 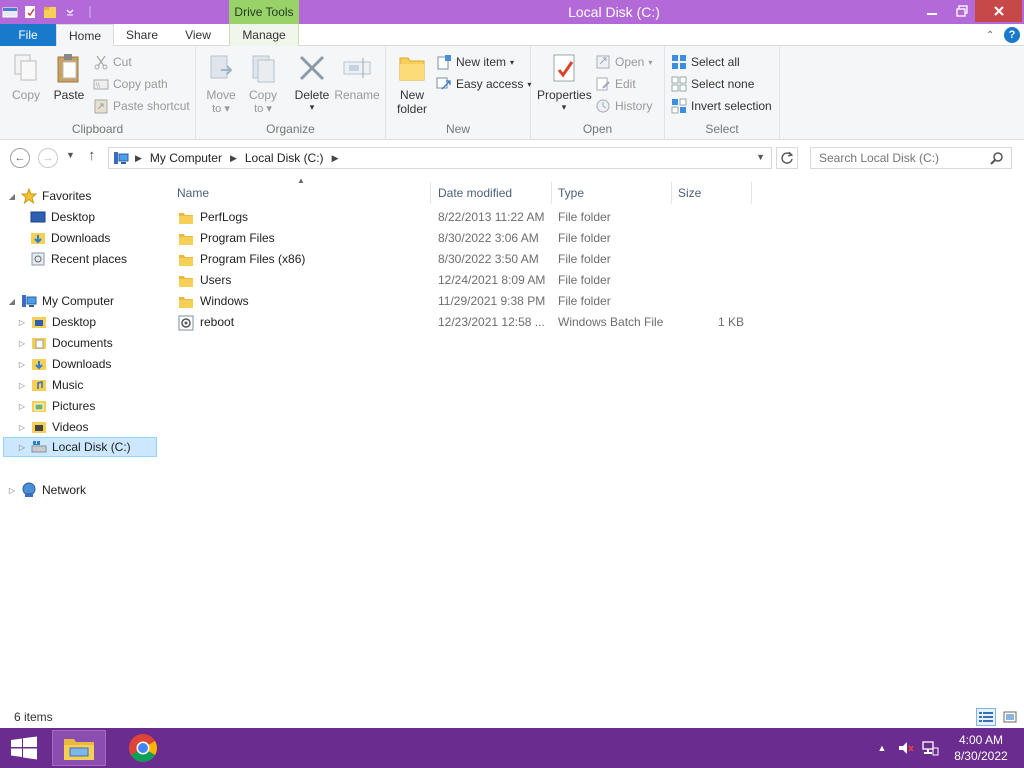 What do you see at coordinates (512, 12) in the screenshot?
I see `title-bar: Drive Tools Local Disk (C:)` at bounding box center [512, 12].